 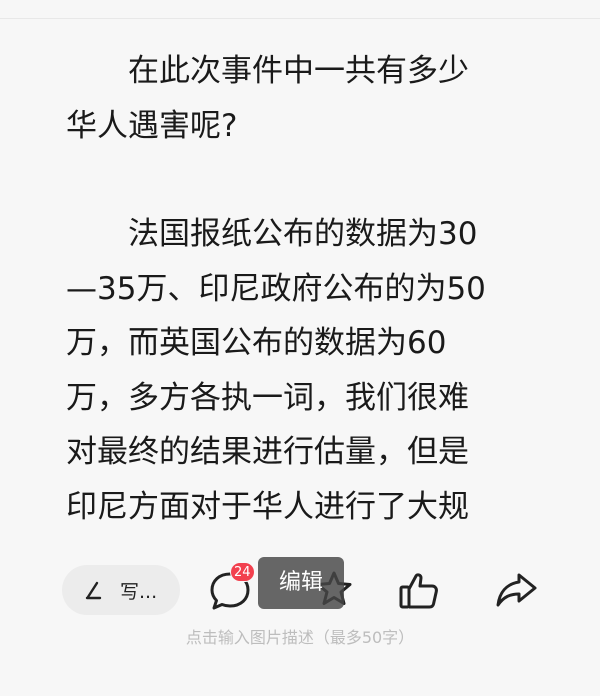 What do you see at coordinates (300, 18) in the screenshot?
I see `top-divider` at bounding box center [300, 18].